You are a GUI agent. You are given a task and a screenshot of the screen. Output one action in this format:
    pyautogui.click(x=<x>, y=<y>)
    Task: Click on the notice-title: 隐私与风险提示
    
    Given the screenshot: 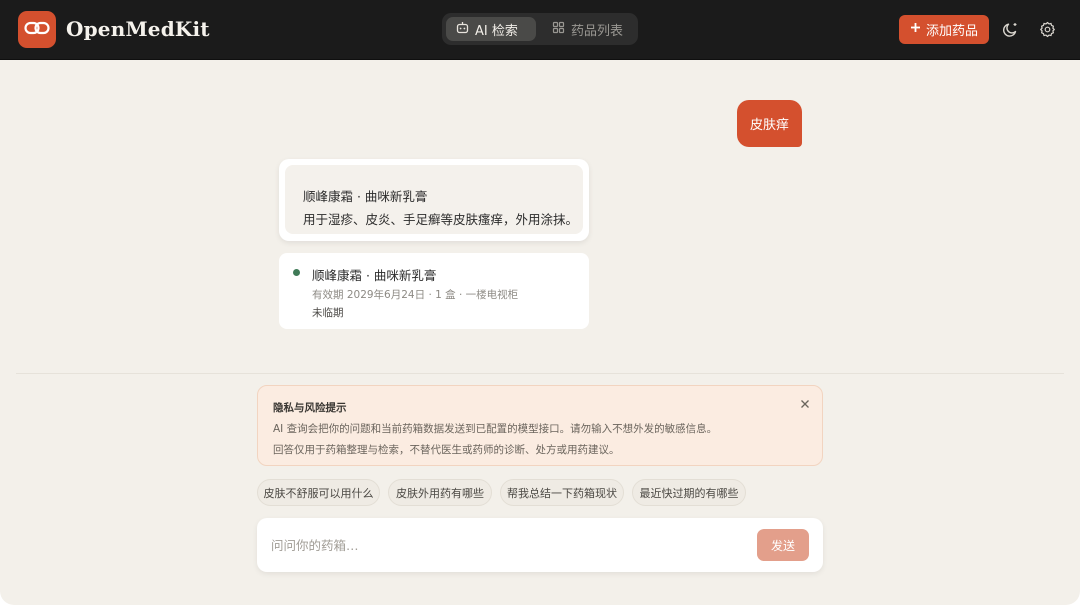 What is the action you would take?
    pyautogui.click(x=310, y=408)
    